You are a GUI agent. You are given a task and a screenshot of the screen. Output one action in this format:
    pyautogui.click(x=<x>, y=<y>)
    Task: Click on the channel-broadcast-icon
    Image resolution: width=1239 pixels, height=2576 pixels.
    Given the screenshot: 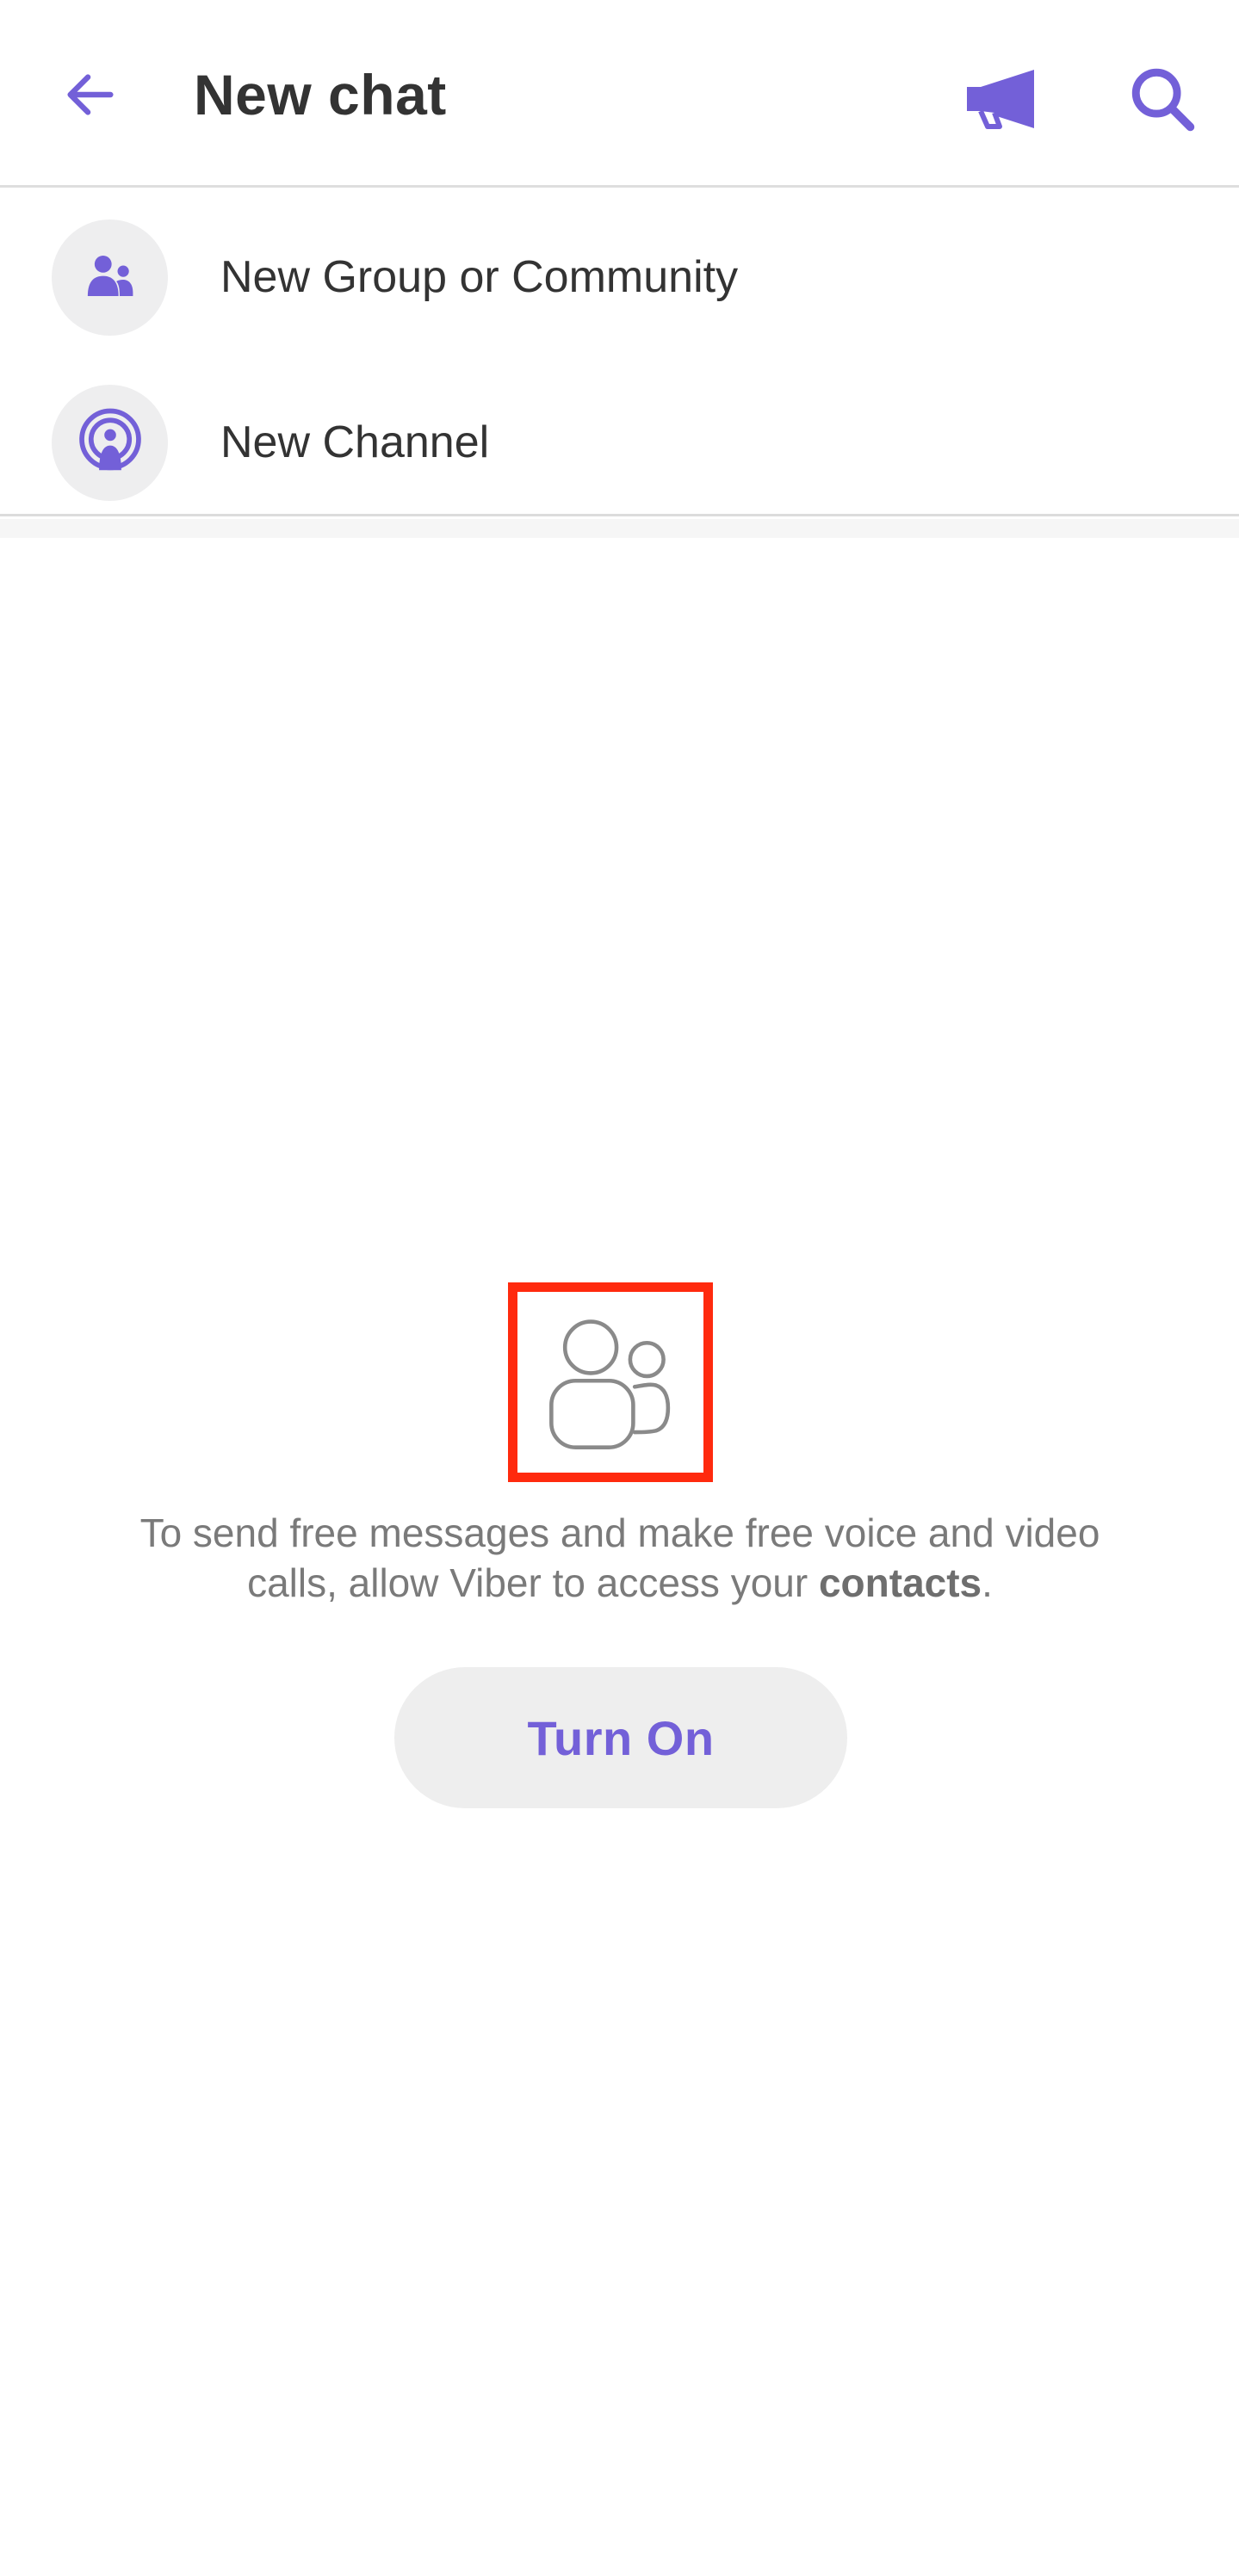 What is the action you would take?
    pyautogui.click(x=109, y=439)
    